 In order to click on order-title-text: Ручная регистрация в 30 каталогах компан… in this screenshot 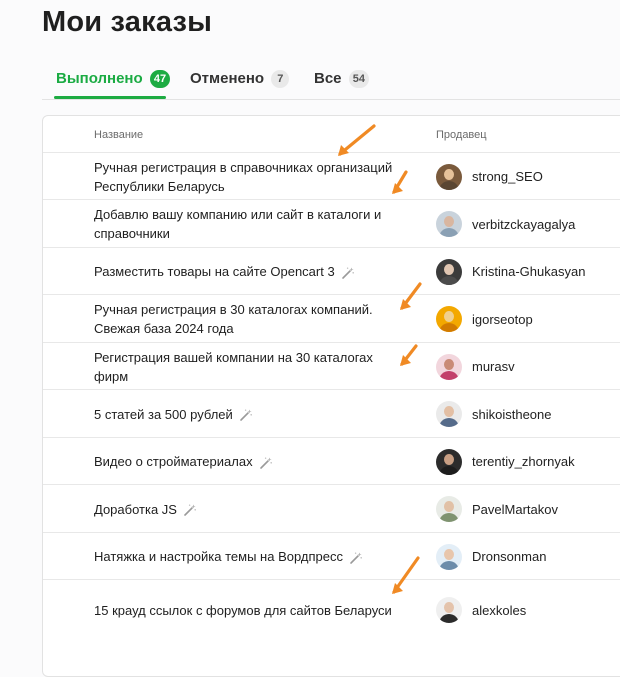, I will do `click(233, 319)`.